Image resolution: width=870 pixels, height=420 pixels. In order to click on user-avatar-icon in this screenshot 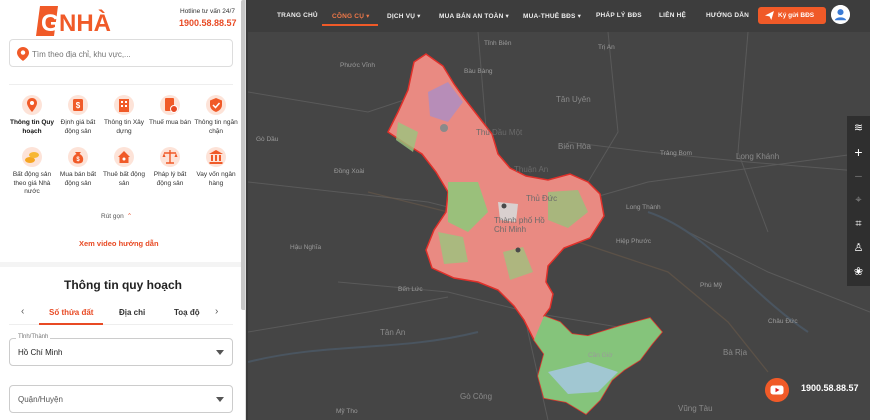, I will do `click(840, 14)`.